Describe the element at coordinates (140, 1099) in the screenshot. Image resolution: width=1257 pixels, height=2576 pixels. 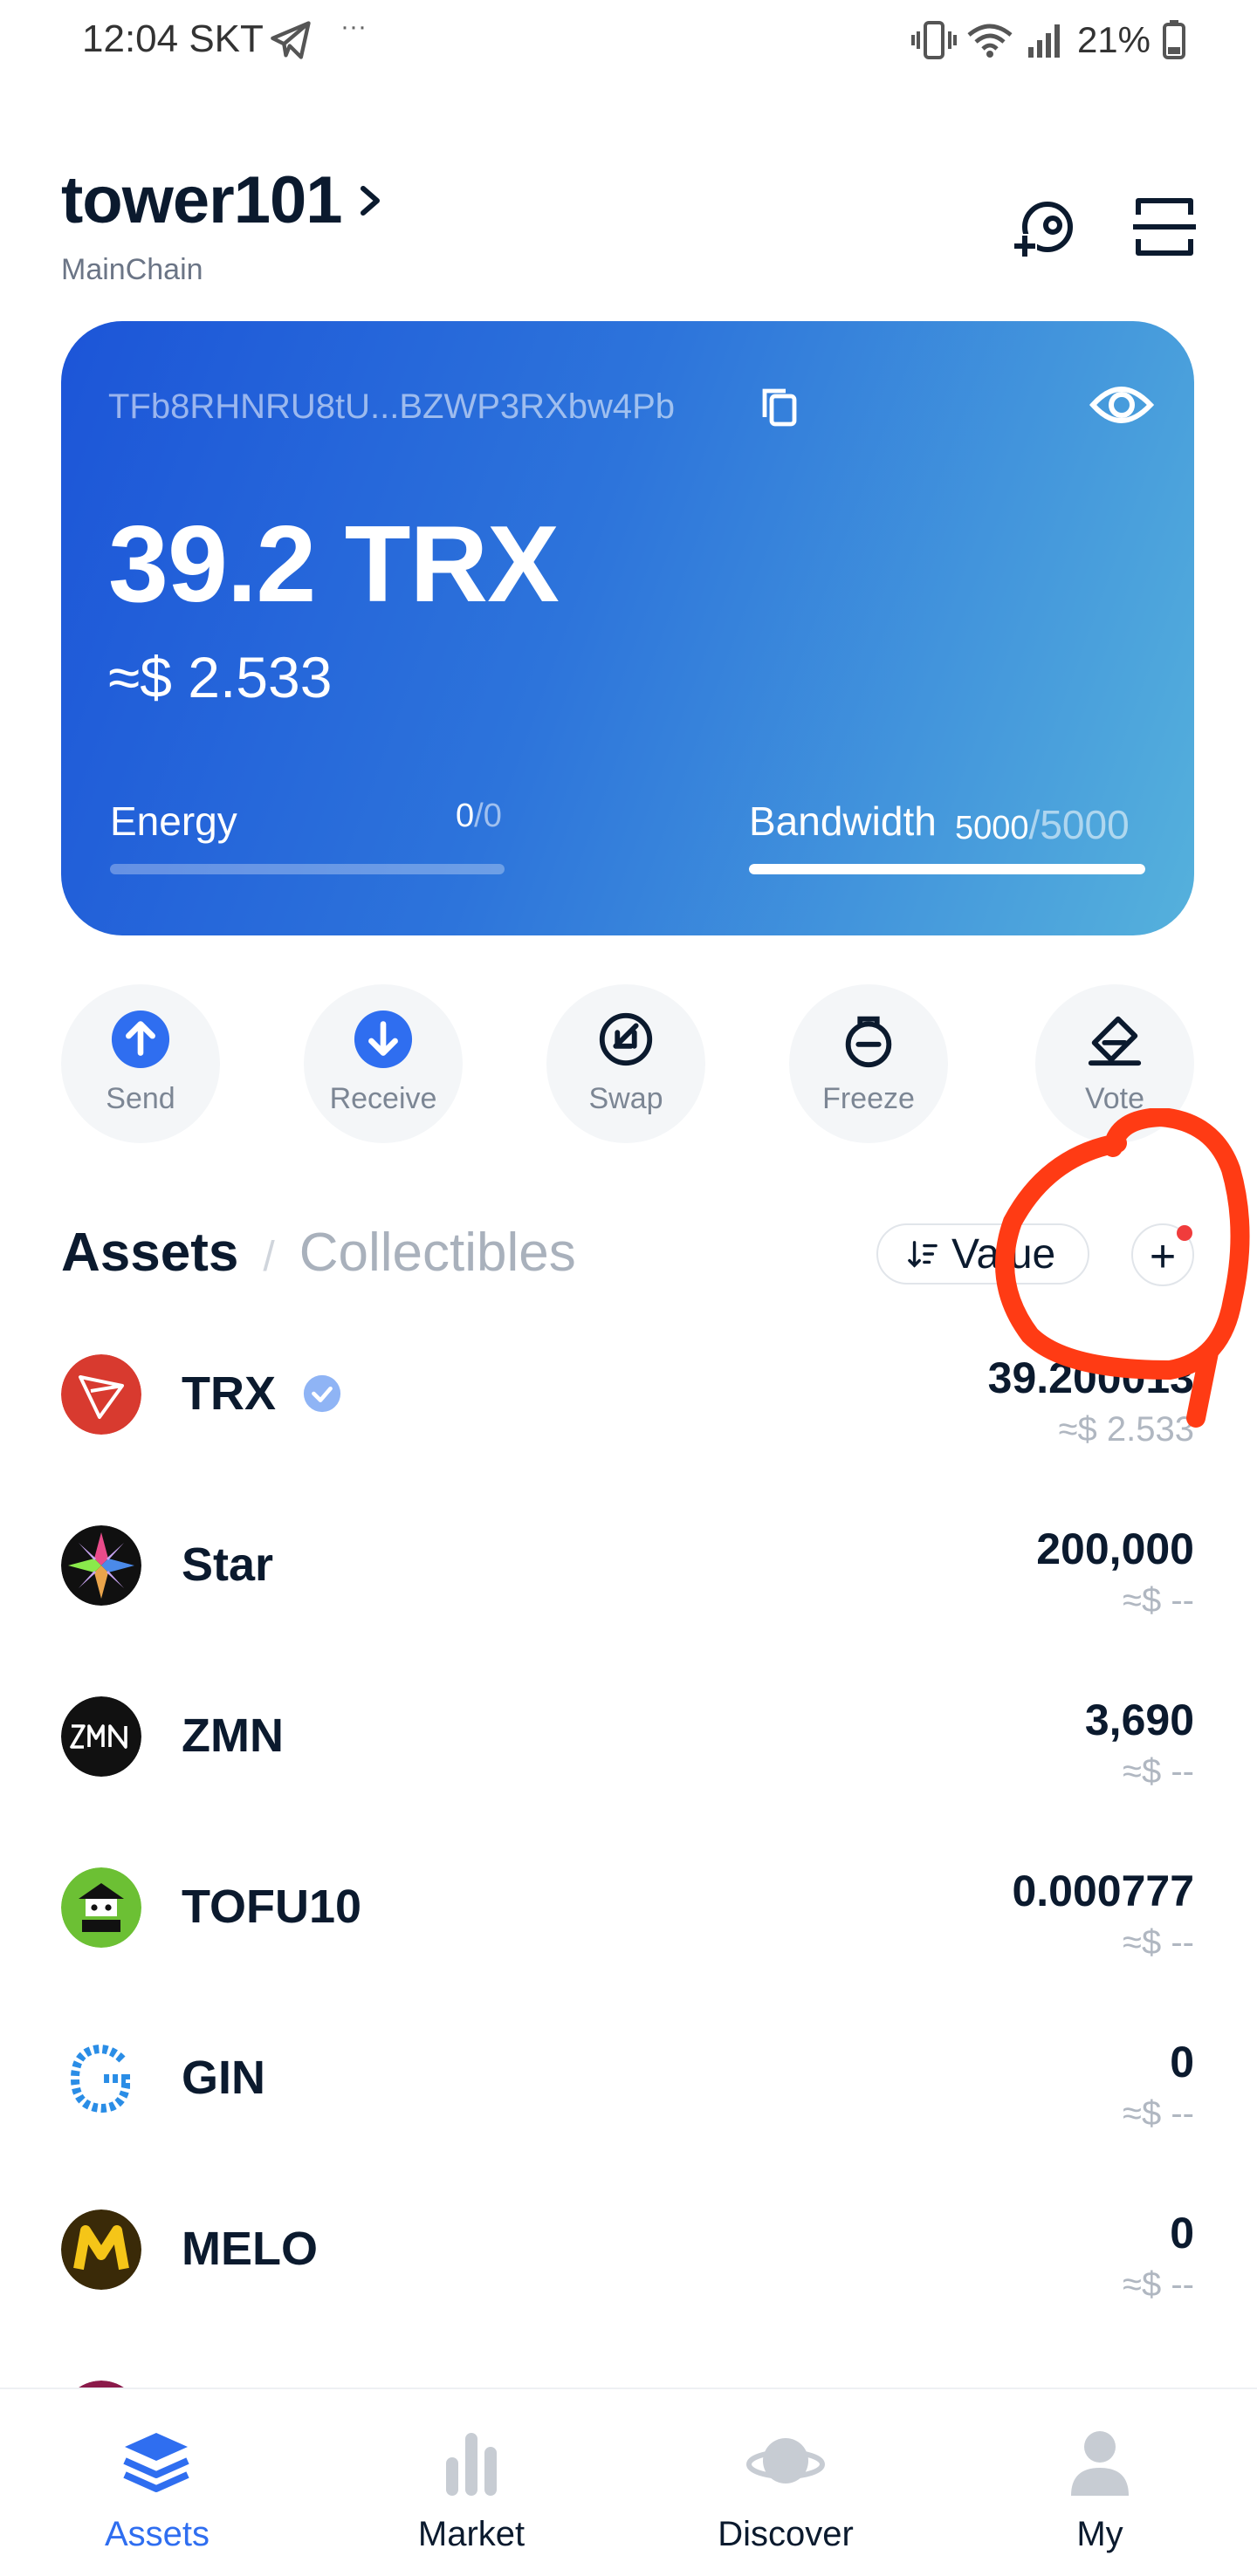
I see `send-label: Send` at that location.